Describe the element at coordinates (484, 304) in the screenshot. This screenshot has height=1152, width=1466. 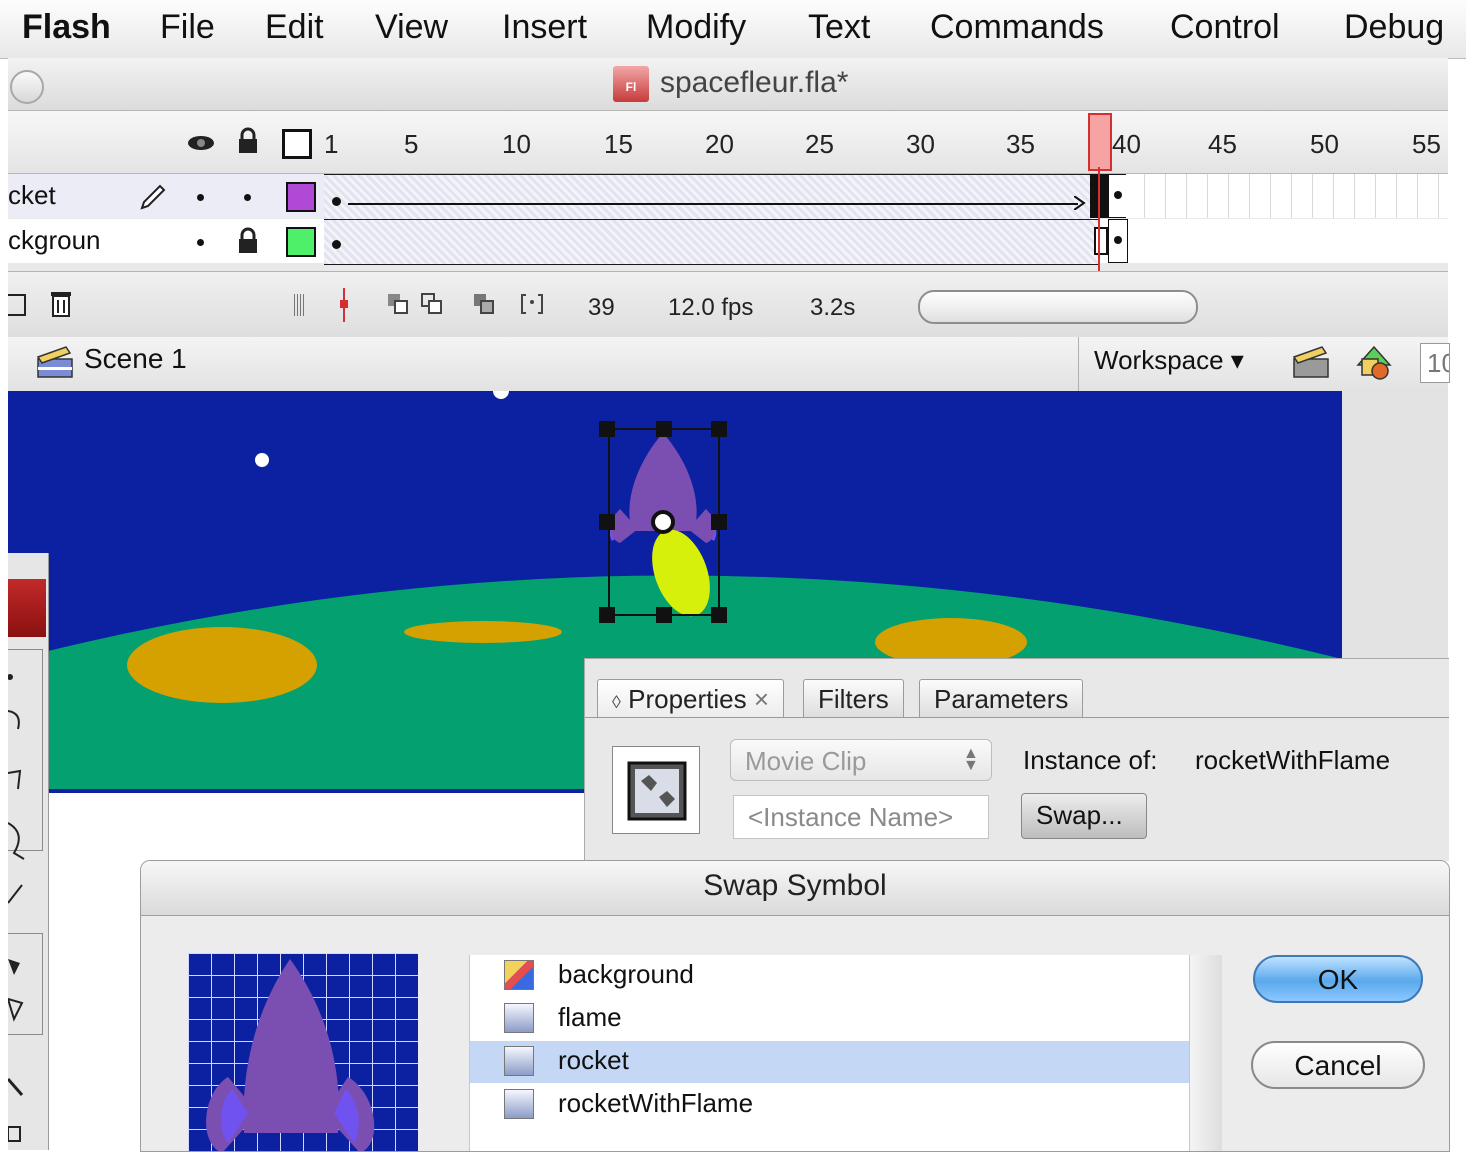
I see `edit-multiple-icon` at that location.